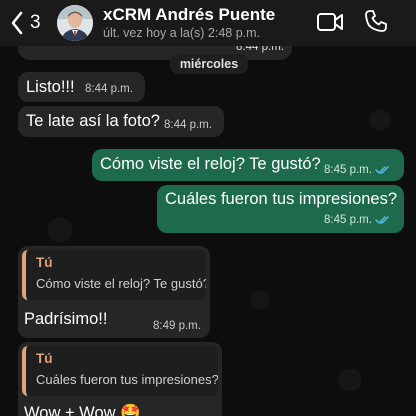  Describe the element at coordinates (210, 164) in the screenshot. I see `message-text: Cómo viste el reloj? Te gustó?` at that location.